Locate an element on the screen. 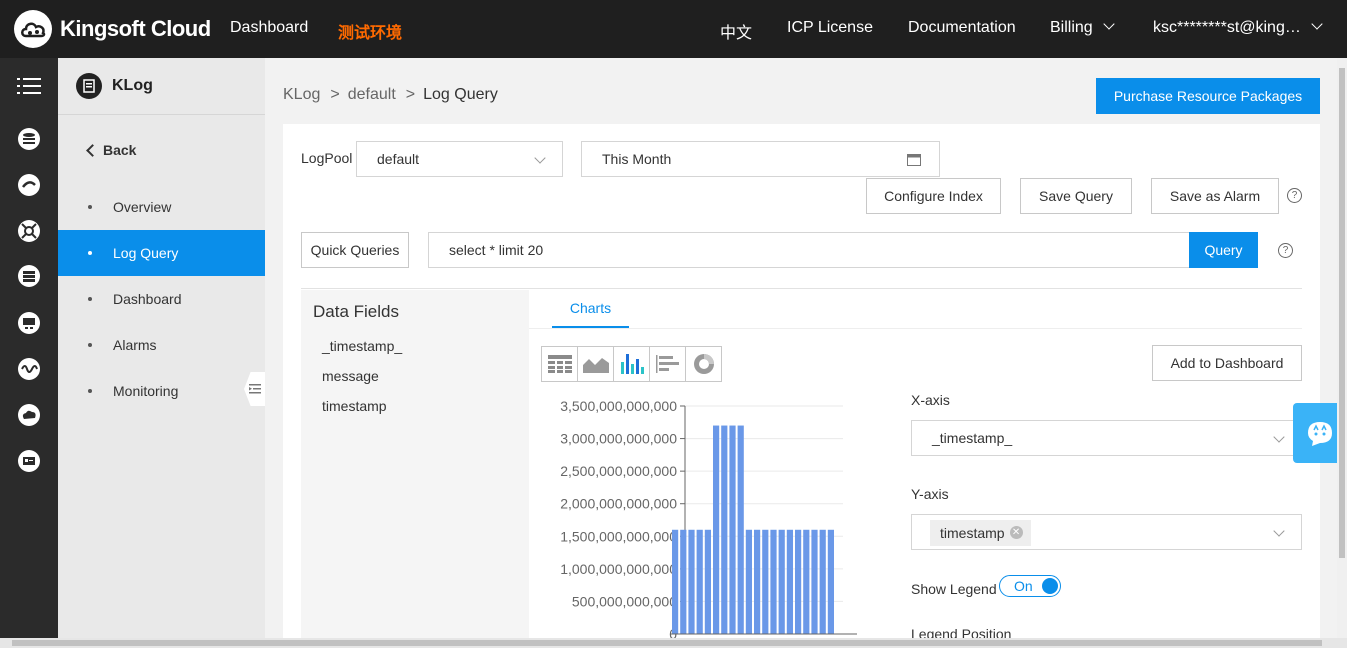  y-tick-label: 2,000,000,000,000 is located at coordinates (618, 504).